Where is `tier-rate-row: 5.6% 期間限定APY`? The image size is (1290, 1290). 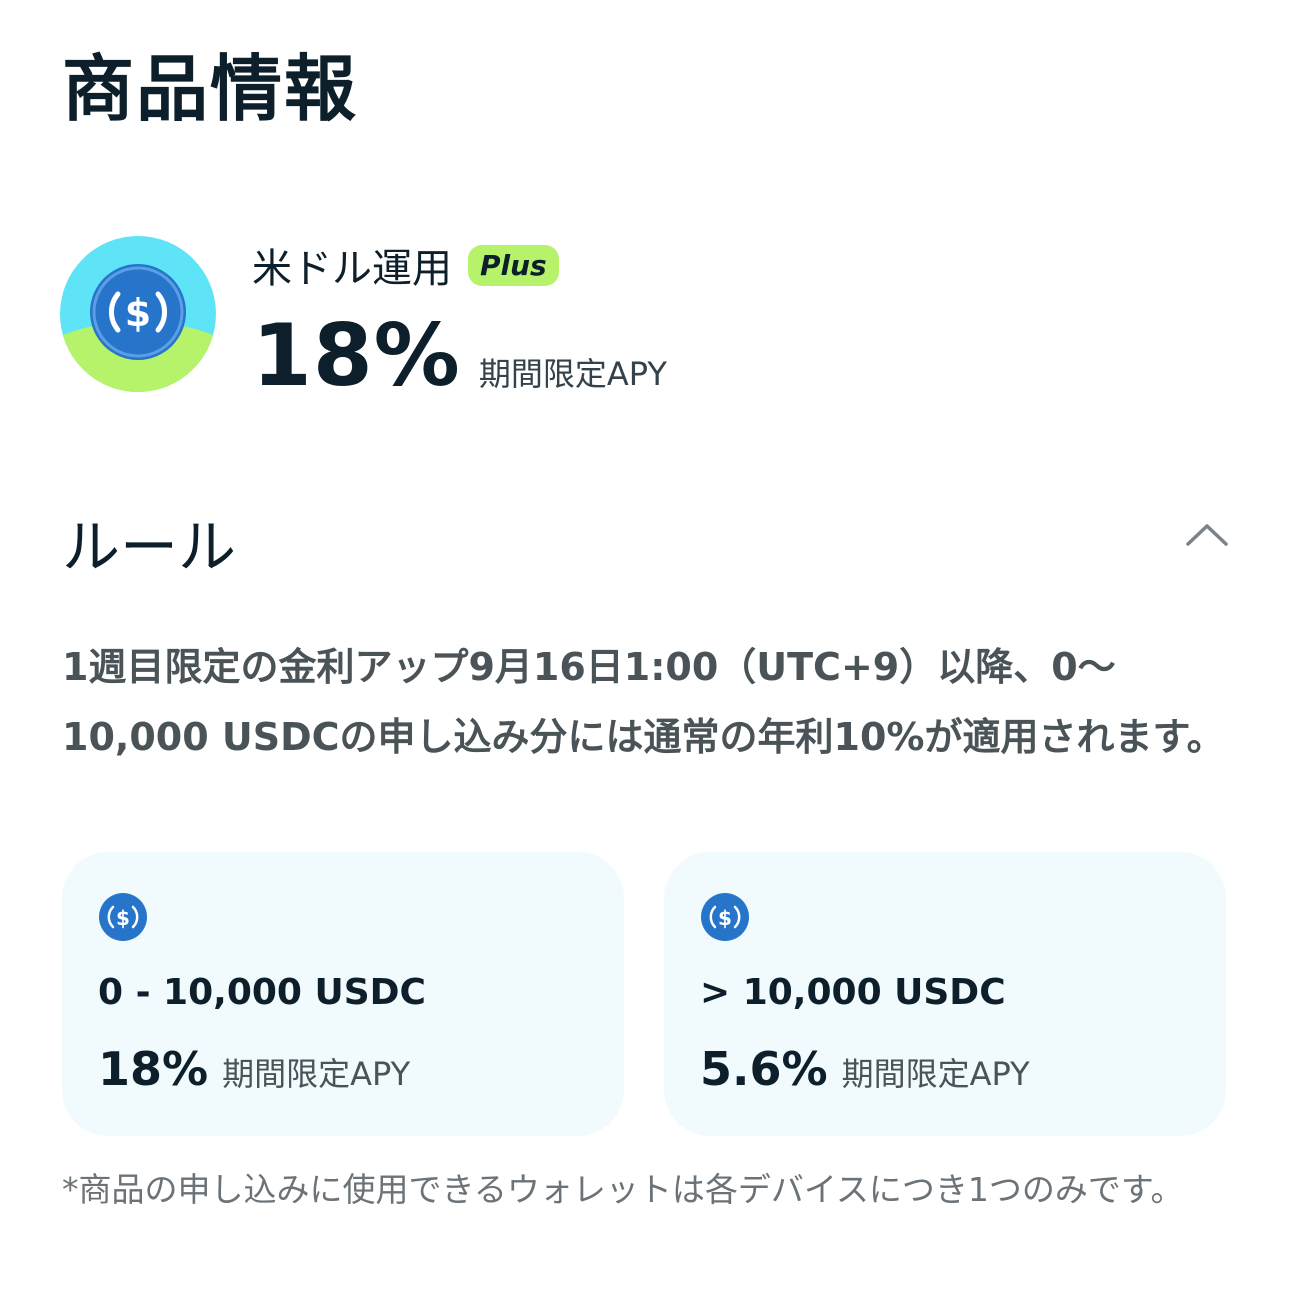 tier-rate-row: 5.6% 期間限定APY is located at coordinates (865, 1069).